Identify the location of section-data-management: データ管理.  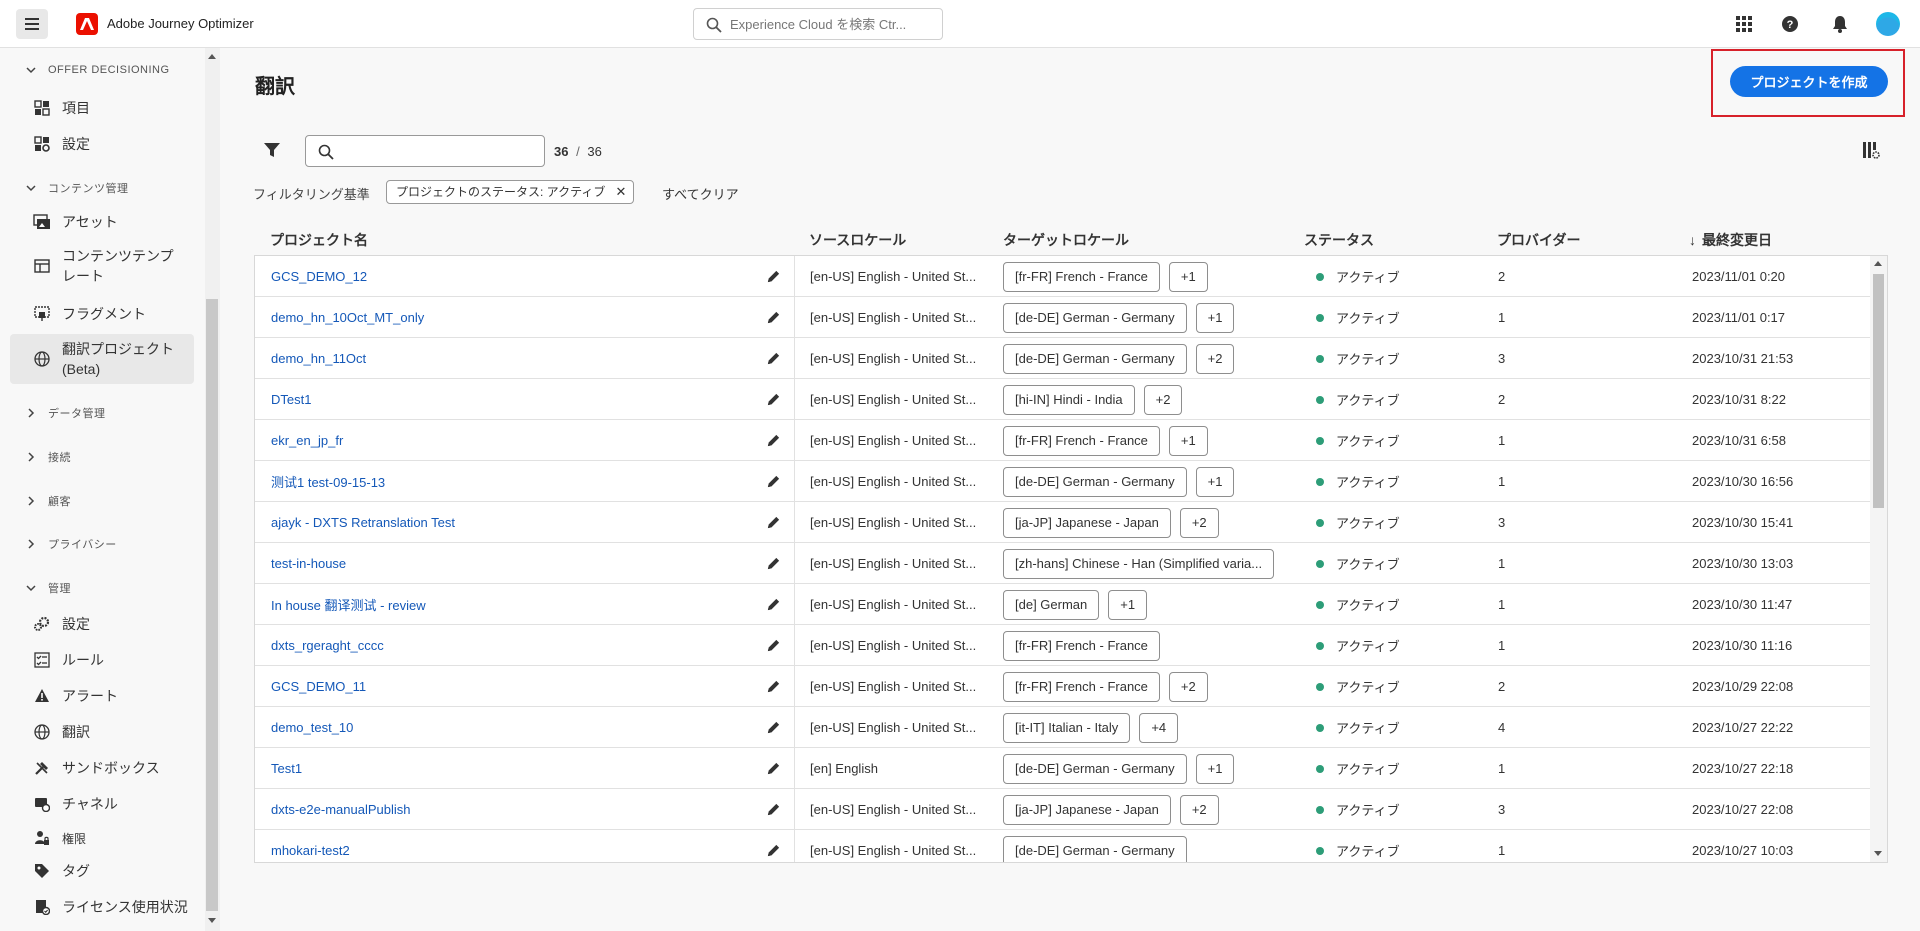
(66, 413).